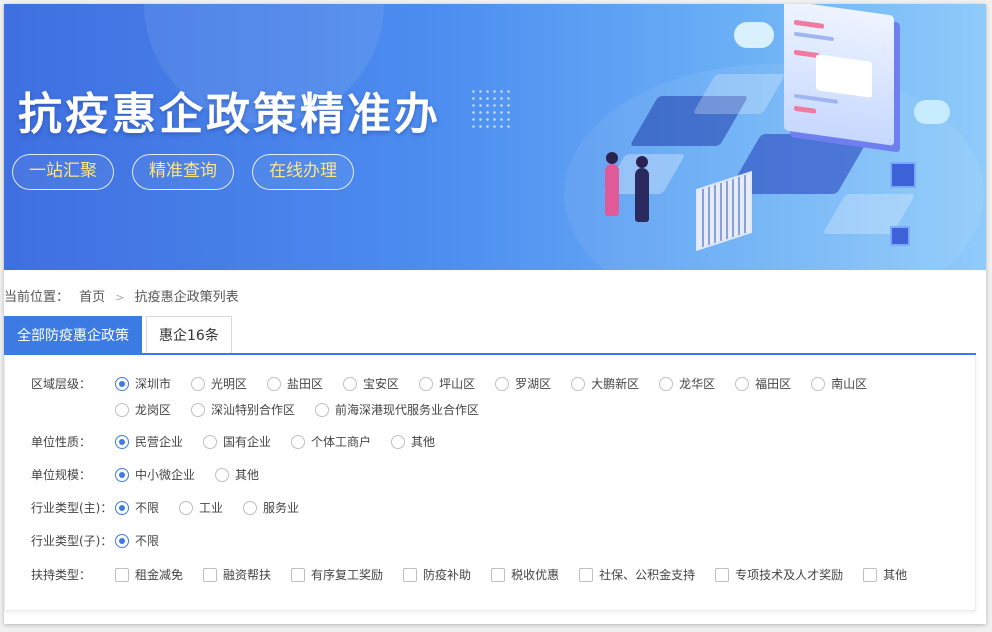 The height and width of the screenshot is (632, 992). I want to click on cloud-icon, so click(932, 112).